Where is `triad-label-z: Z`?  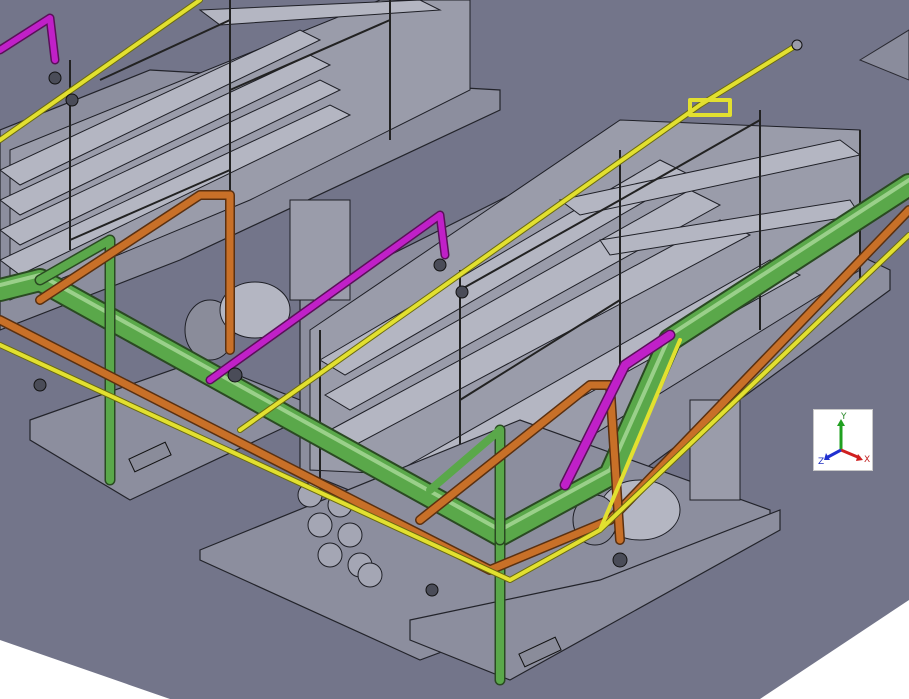 triad-label-z: Z is located at coordinates (821, 462).